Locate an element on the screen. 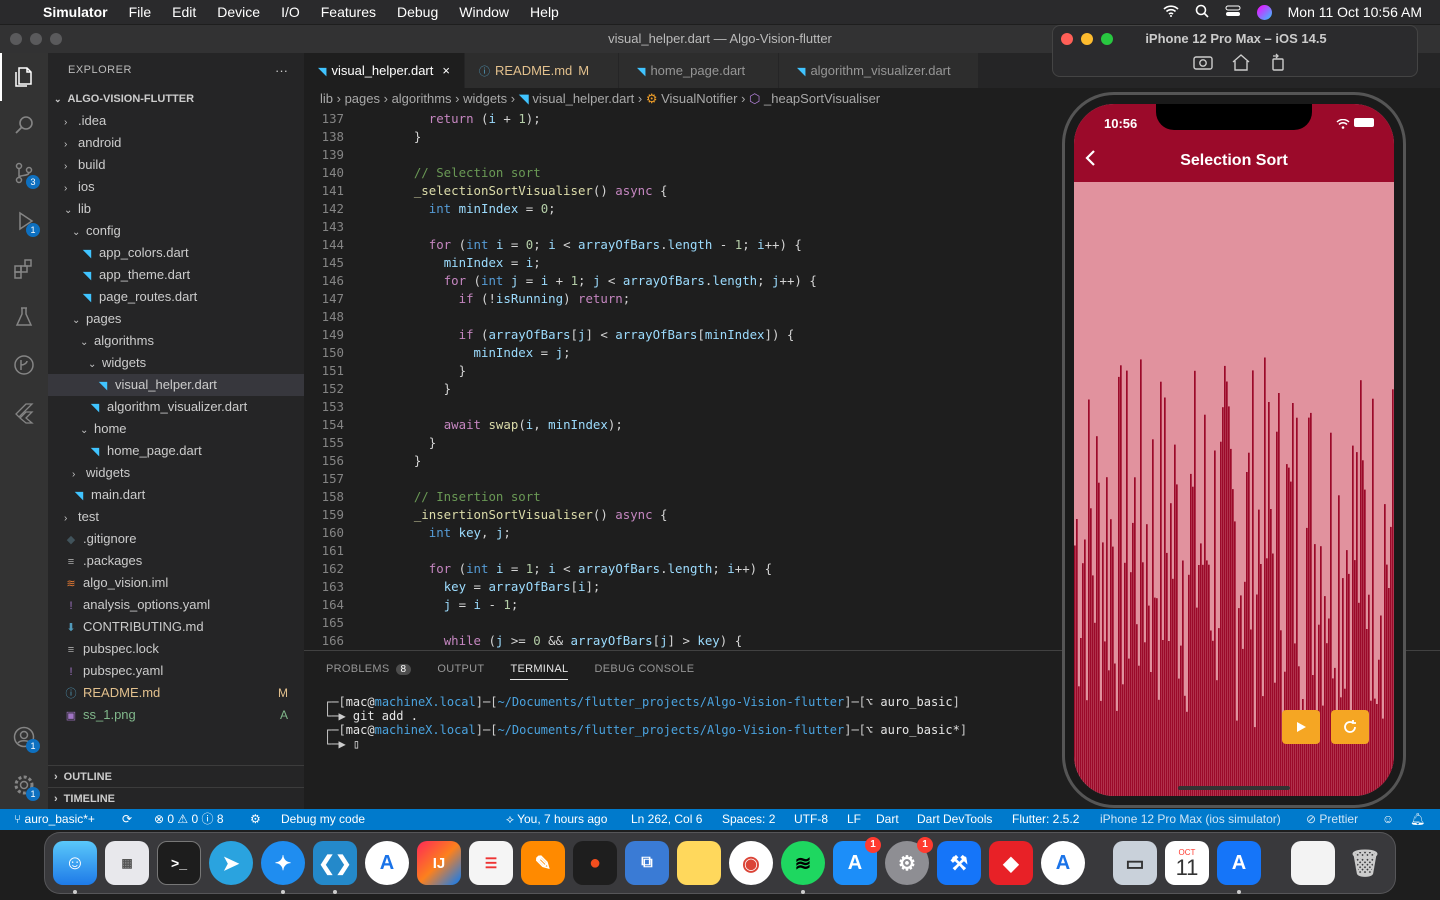  xcode-instruments-icon: A is located at coordinates (387, 863).